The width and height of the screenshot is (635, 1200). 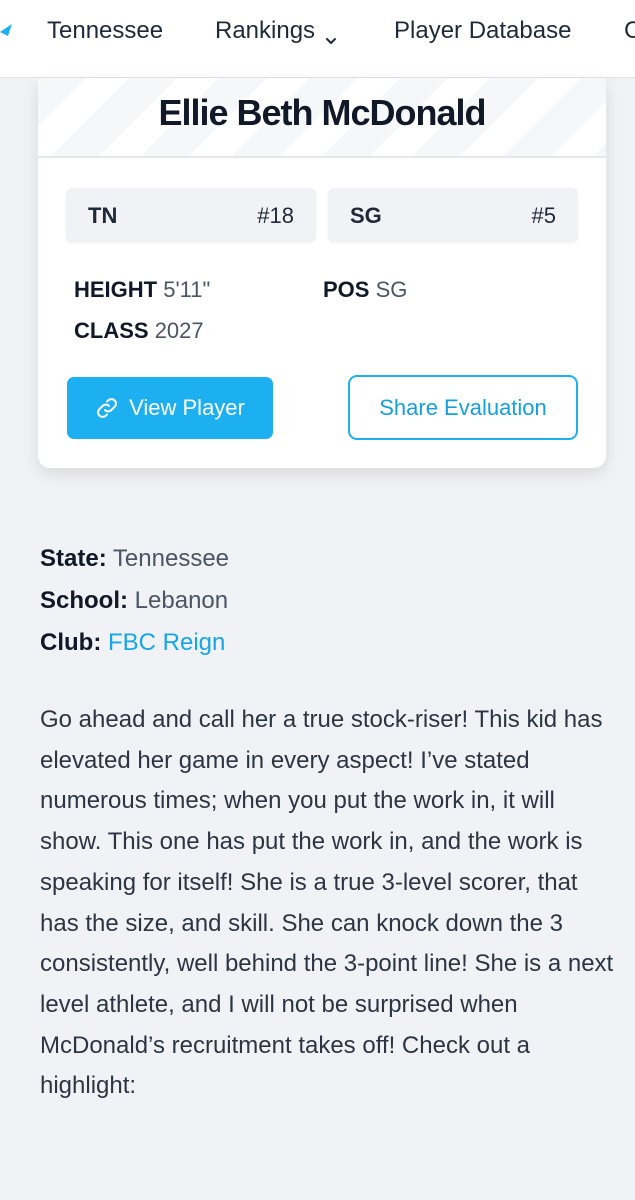 I want to click on state-rank-label: TN, so click(x=103, y=215).